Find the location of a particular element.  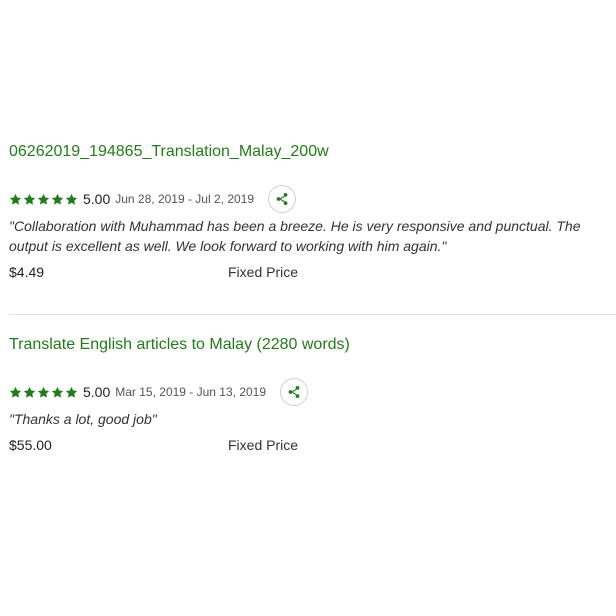

rating-row: 5.00 Mar 15, 2019 - Jun 13, 2019 is located at coordinates (312, 392).